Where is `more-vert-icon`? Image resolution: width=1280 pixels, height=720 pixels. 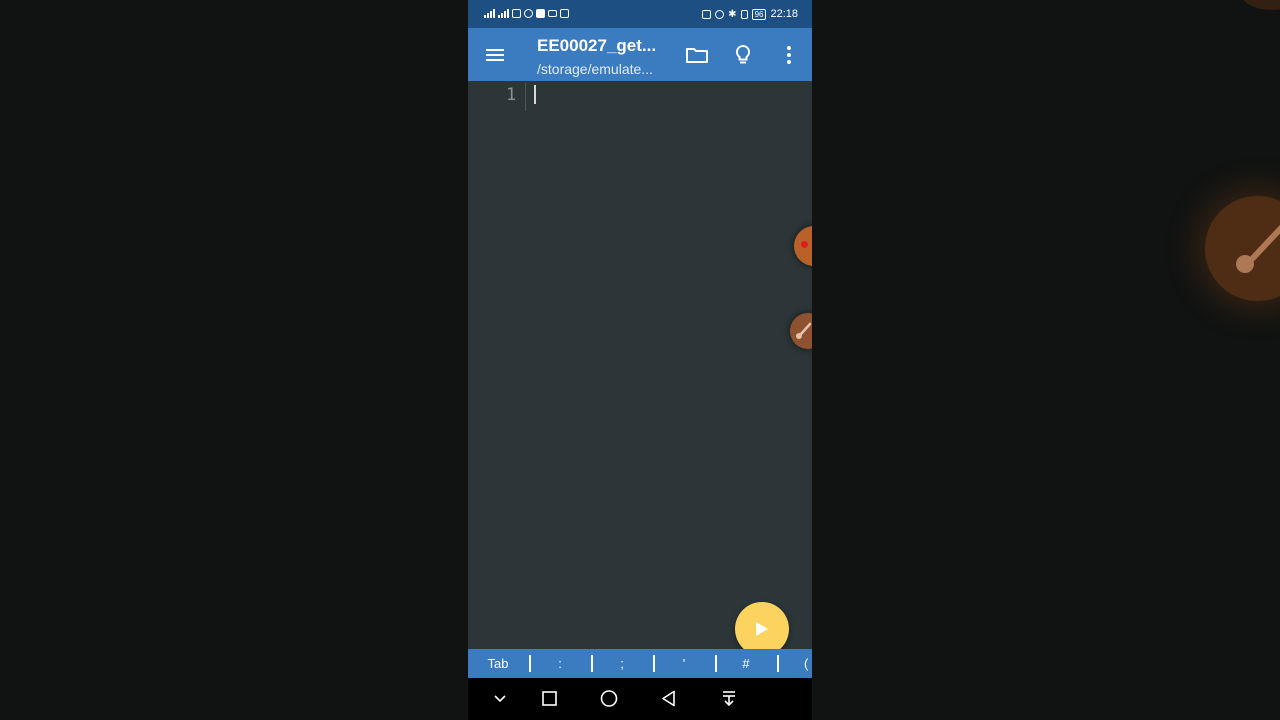 more-vert-icon is located at coordinates (789, 55).